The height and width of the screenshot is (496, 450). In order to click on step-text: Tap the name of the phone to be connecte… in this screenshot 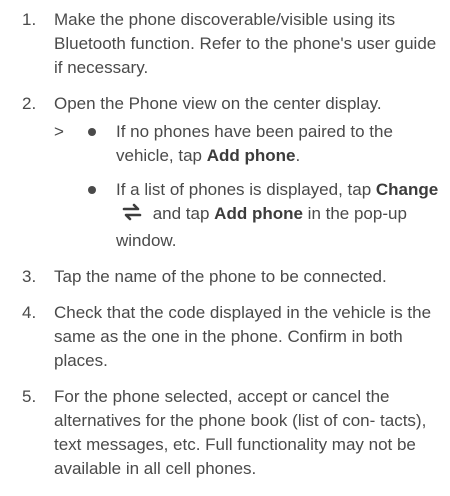, I will do `click(220, 276)`.